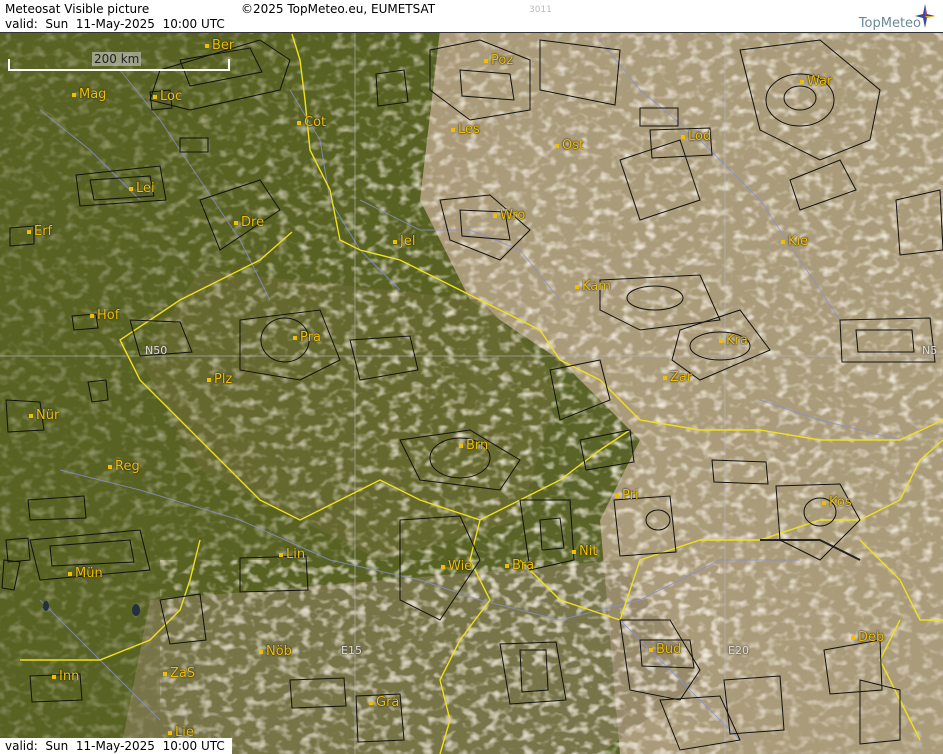 This screenshot has height=754, width=943. What do you see at coordinates (593, 287) in the screenshot?
I see `city-kam: Kam` at bounding box center [593, 287].